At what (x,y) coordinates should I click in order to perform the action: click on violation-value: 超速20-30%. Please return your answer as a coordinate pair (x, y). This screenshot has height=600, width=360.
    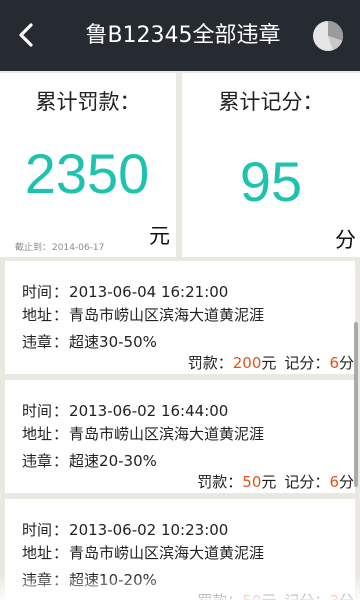
    Looking at the image, I should click on (113, 461).